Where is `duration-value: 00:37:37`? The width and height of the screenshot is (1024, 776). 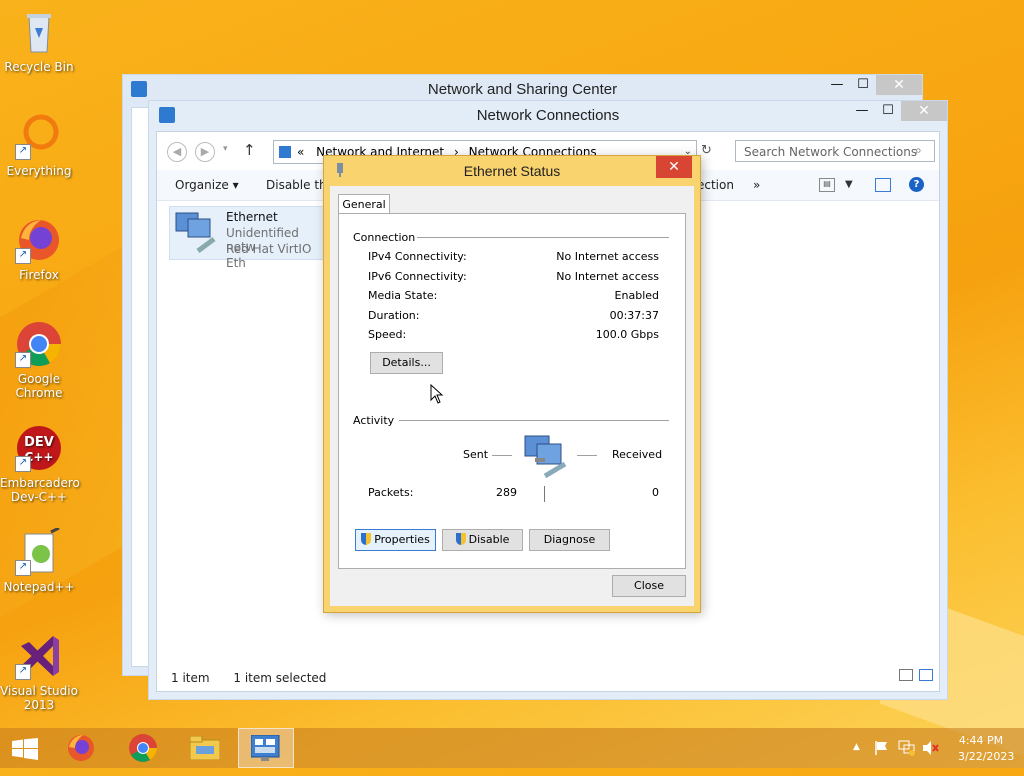 duration-value: 00:37:37 is located at coordinates (634, 315).